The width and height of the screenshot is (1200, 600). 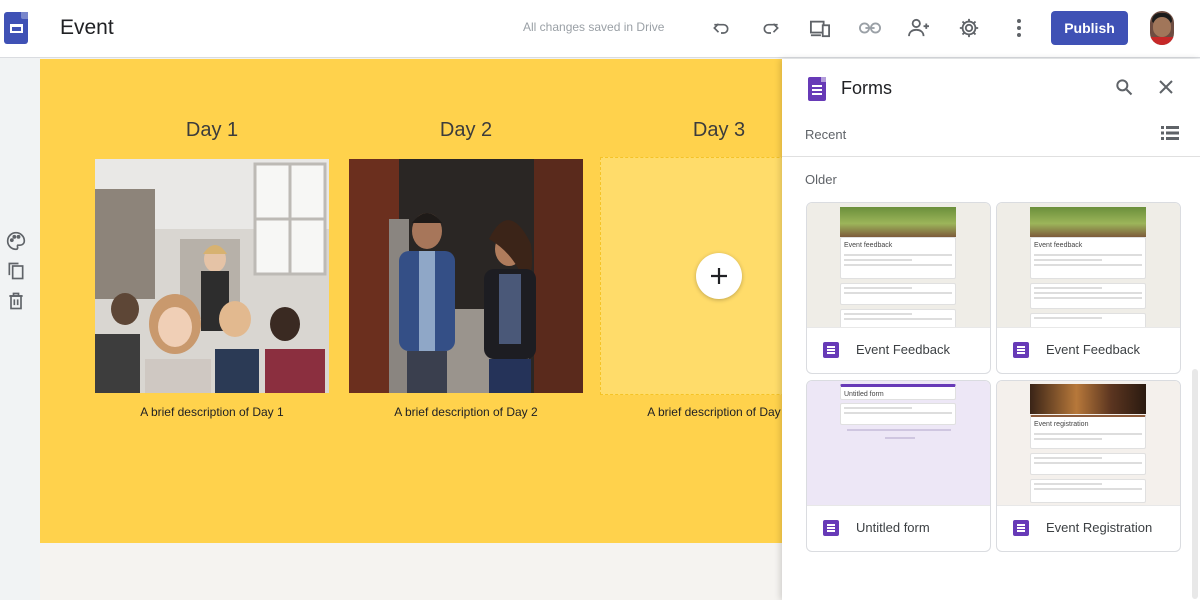 I want to click on delete-icon, so click(x=16, y=301).